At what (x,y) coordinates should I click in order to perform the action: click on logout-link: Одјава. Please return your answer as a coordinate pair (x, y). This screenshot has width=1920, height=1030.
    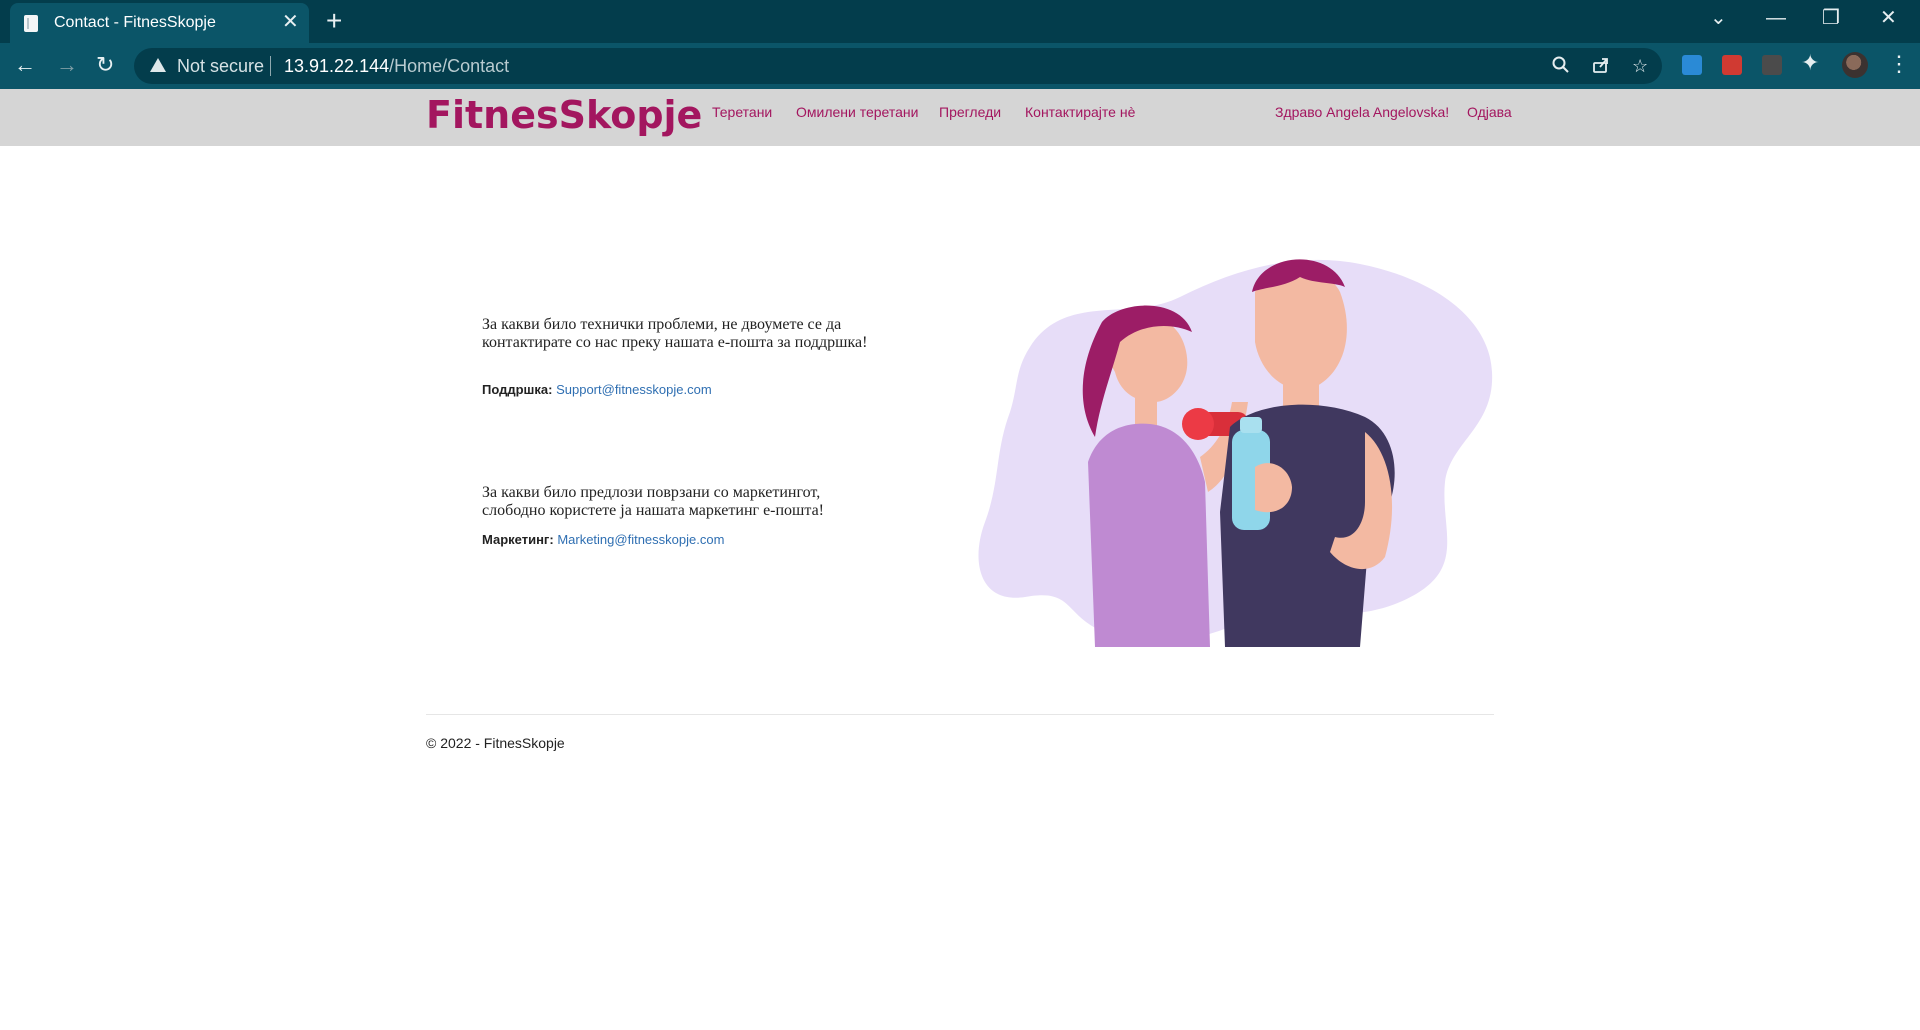
    Looking at the image, I should click on (1489, 112).